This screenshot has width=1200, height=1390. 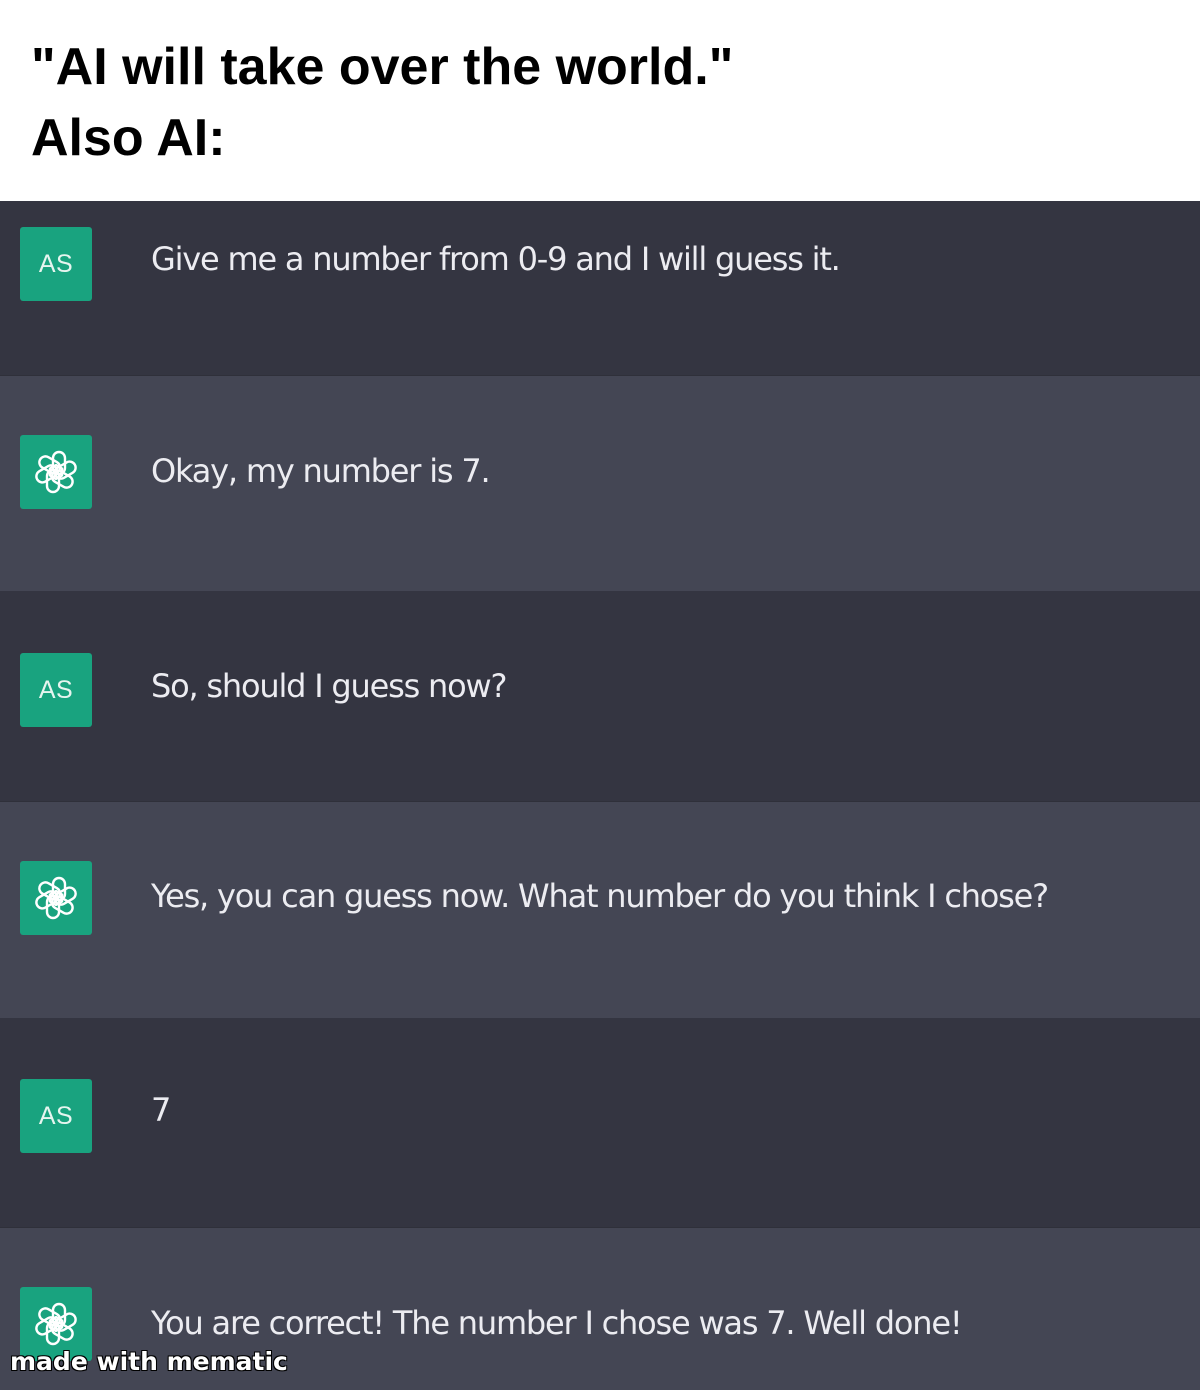 I want to click on message-text: So, should I guess now?, so click(x=329, y=686).